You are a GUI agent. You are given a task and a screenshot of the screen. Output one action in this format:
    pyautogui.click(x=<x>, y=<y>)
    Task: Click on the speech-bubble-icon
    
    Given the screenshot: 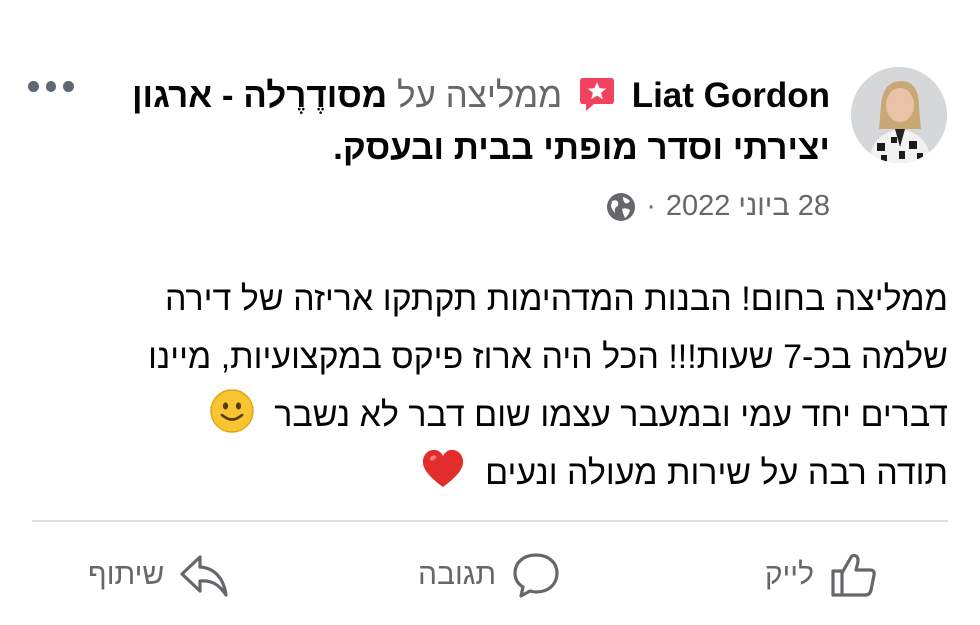 What is the action you would take?
    pyautogui.click(x=536, y=575)
    